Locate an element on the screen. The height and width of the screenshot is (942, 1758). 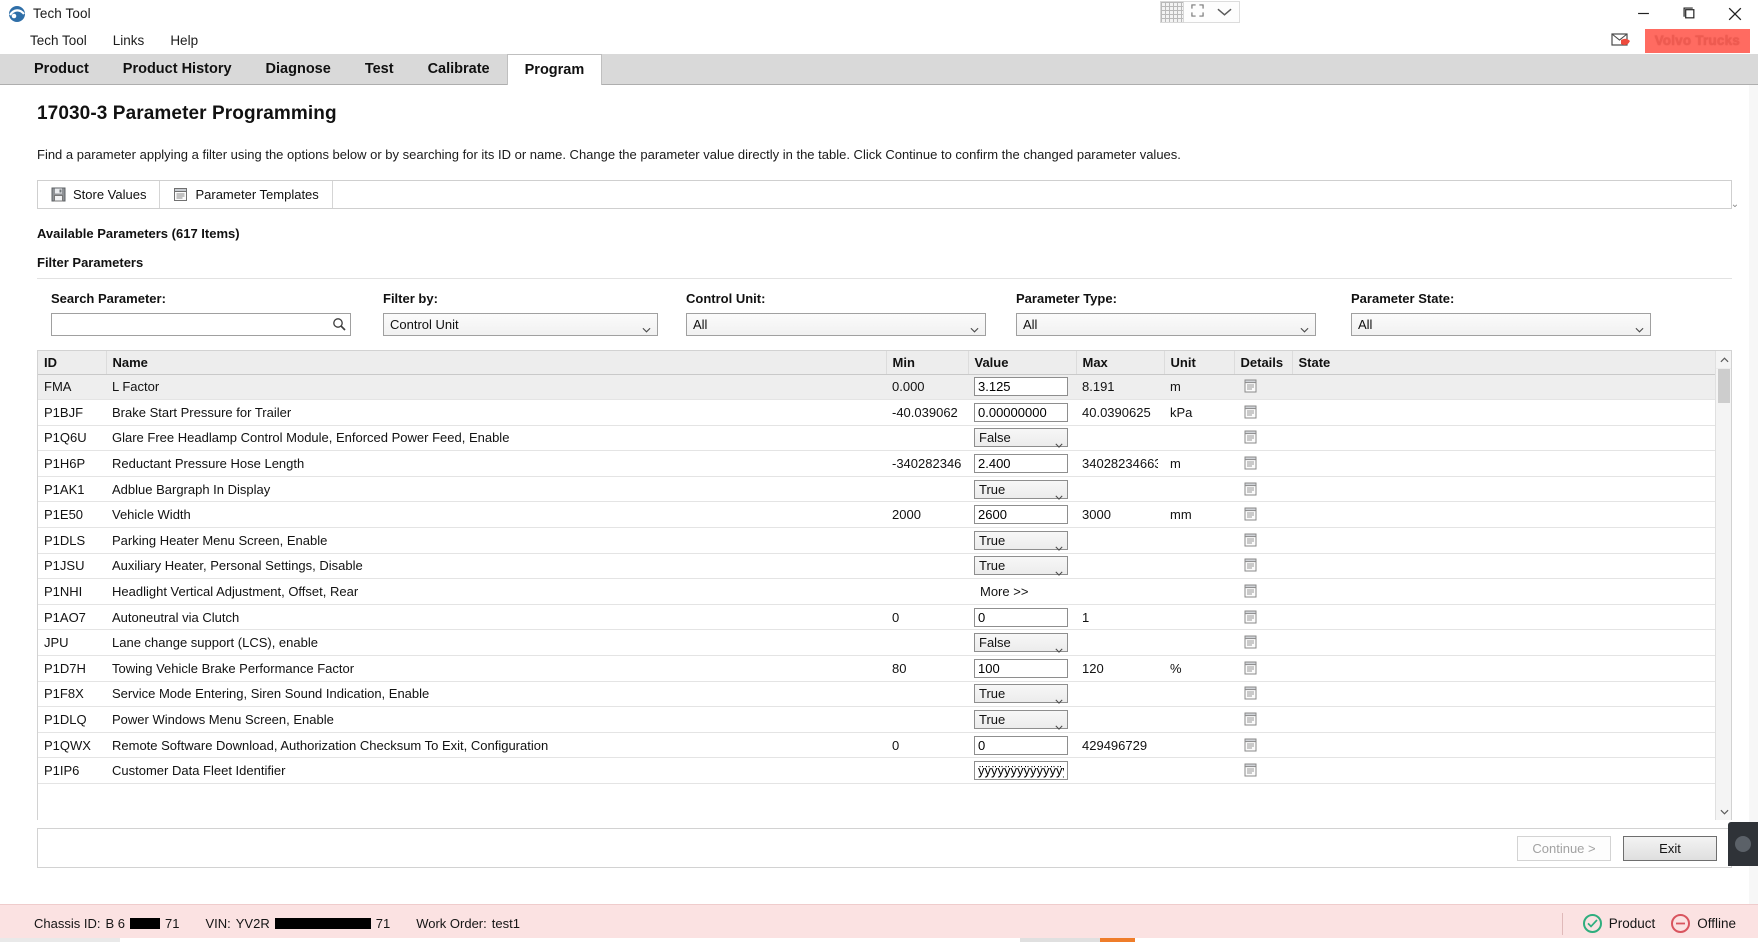
menu-item-tech-tool: Tech Tool is located at coordinates (58, 40).